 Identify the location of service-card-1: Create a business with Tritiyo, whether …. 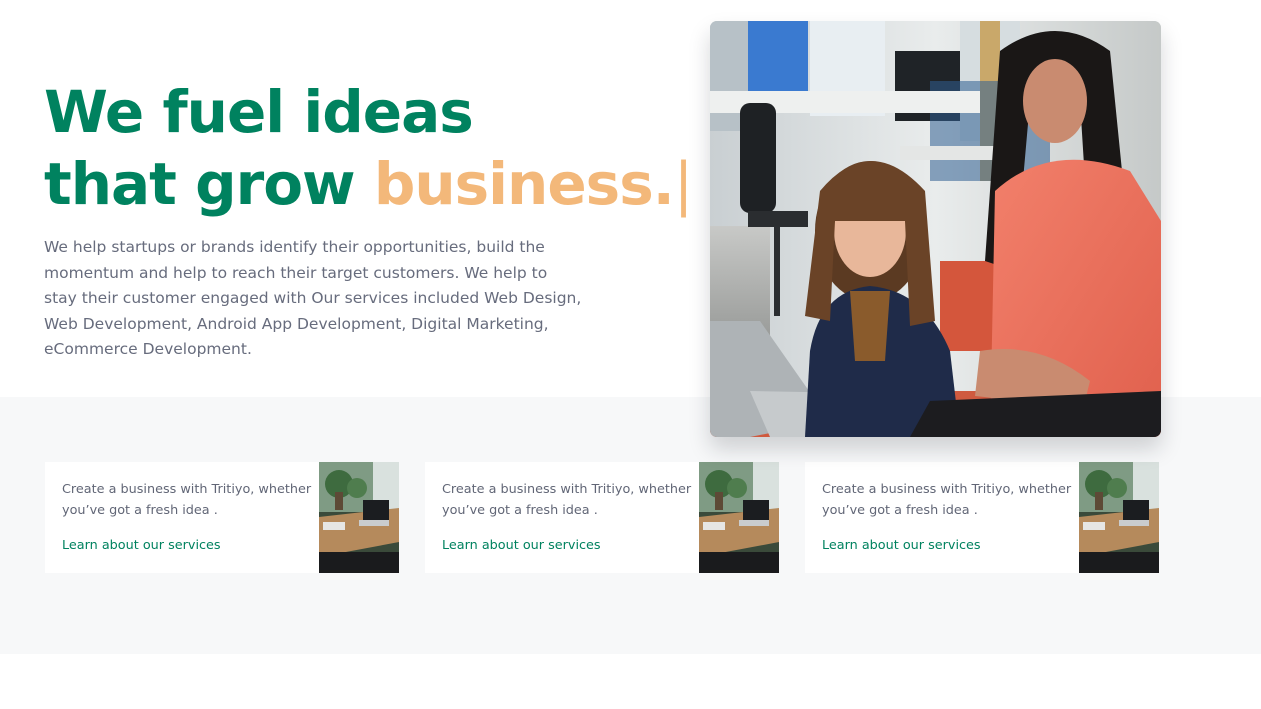
(222, 517).